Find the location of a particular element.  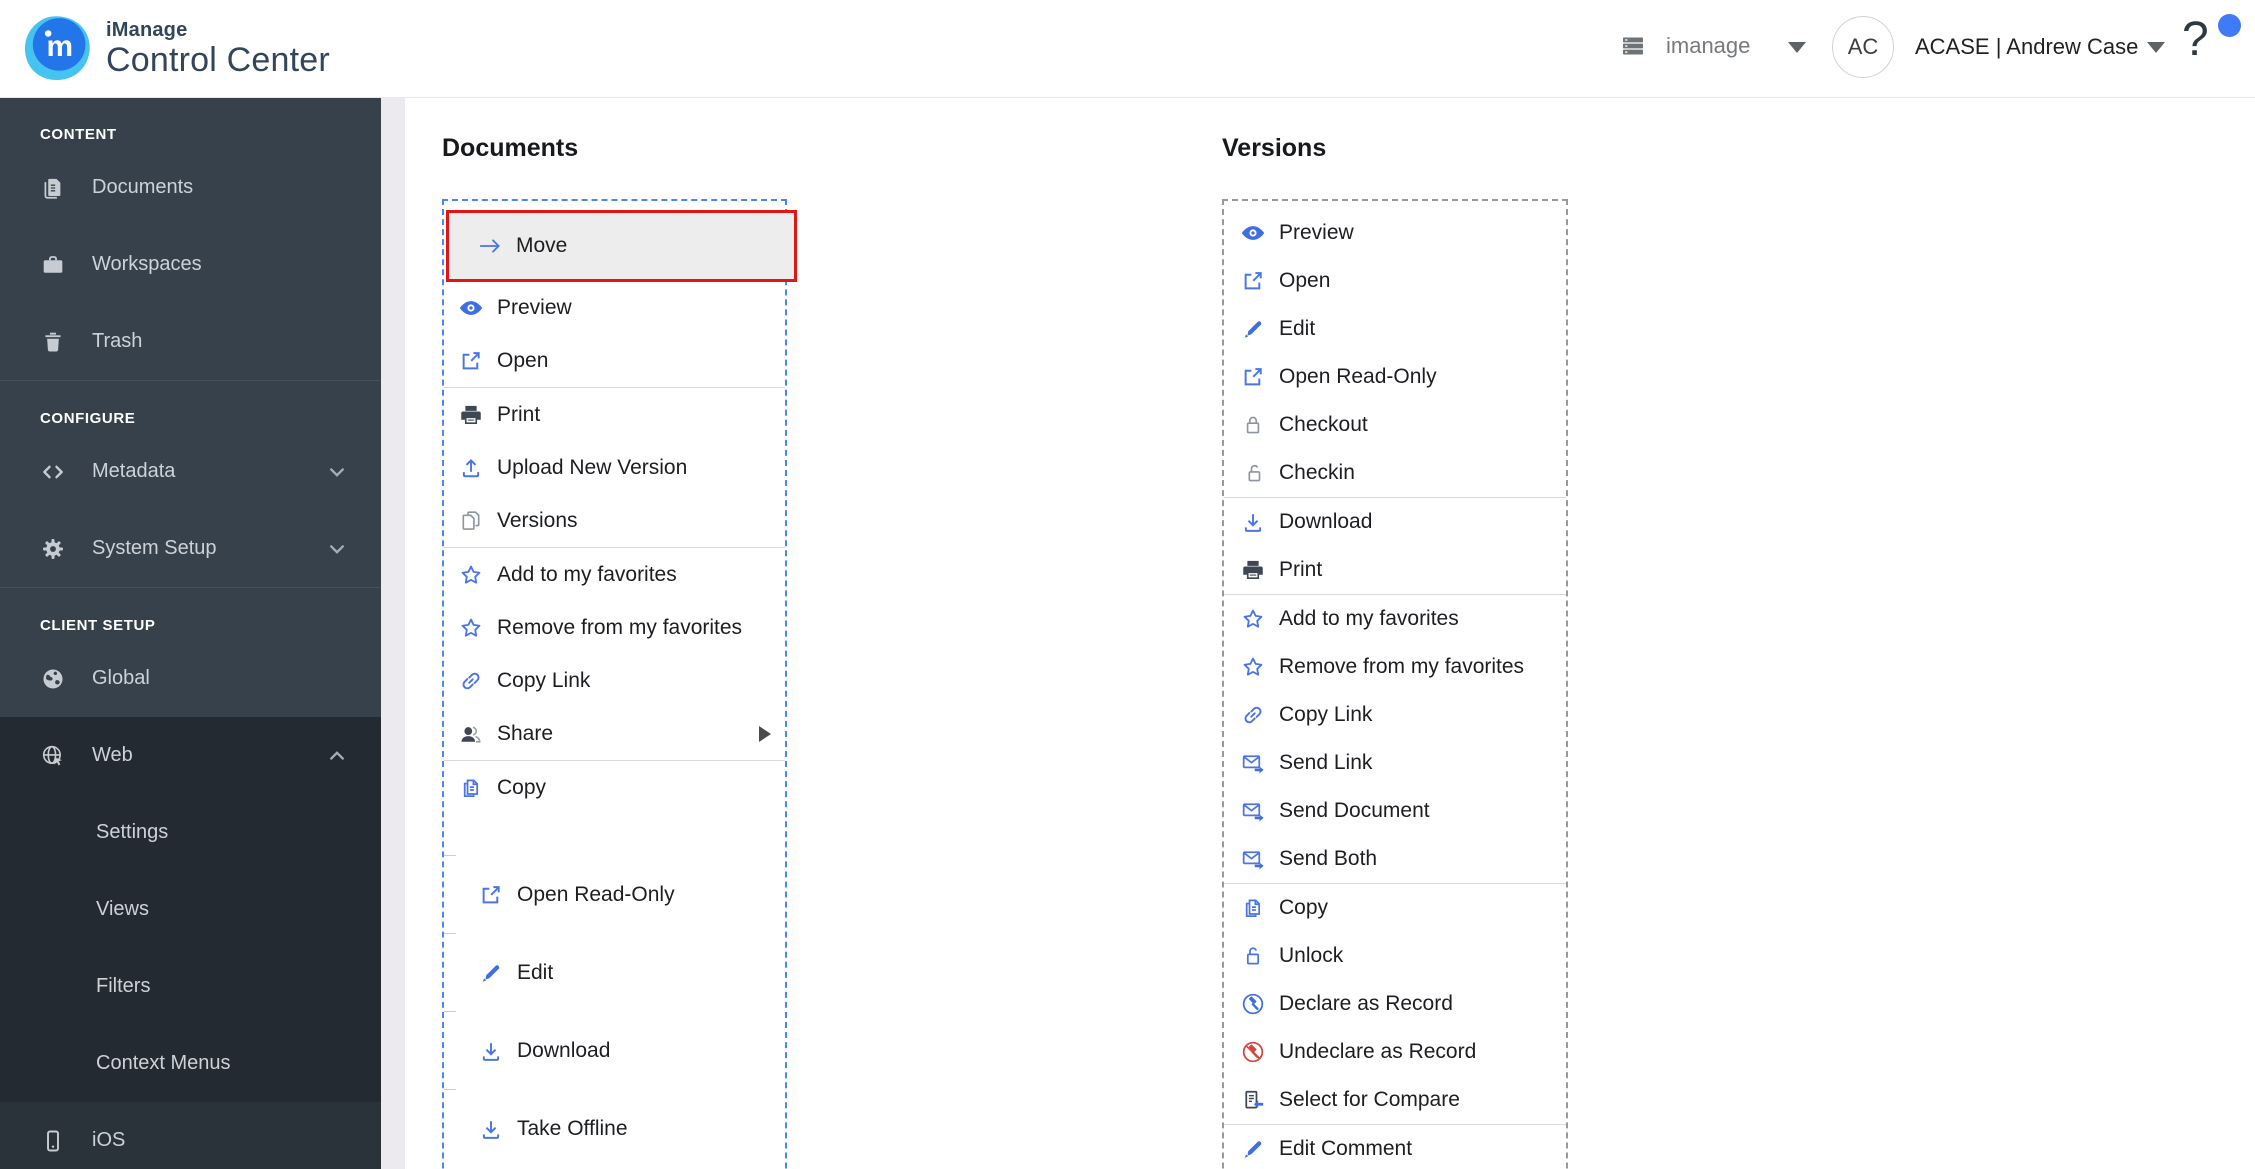

link-icon is located at coordinates (1253, 715).